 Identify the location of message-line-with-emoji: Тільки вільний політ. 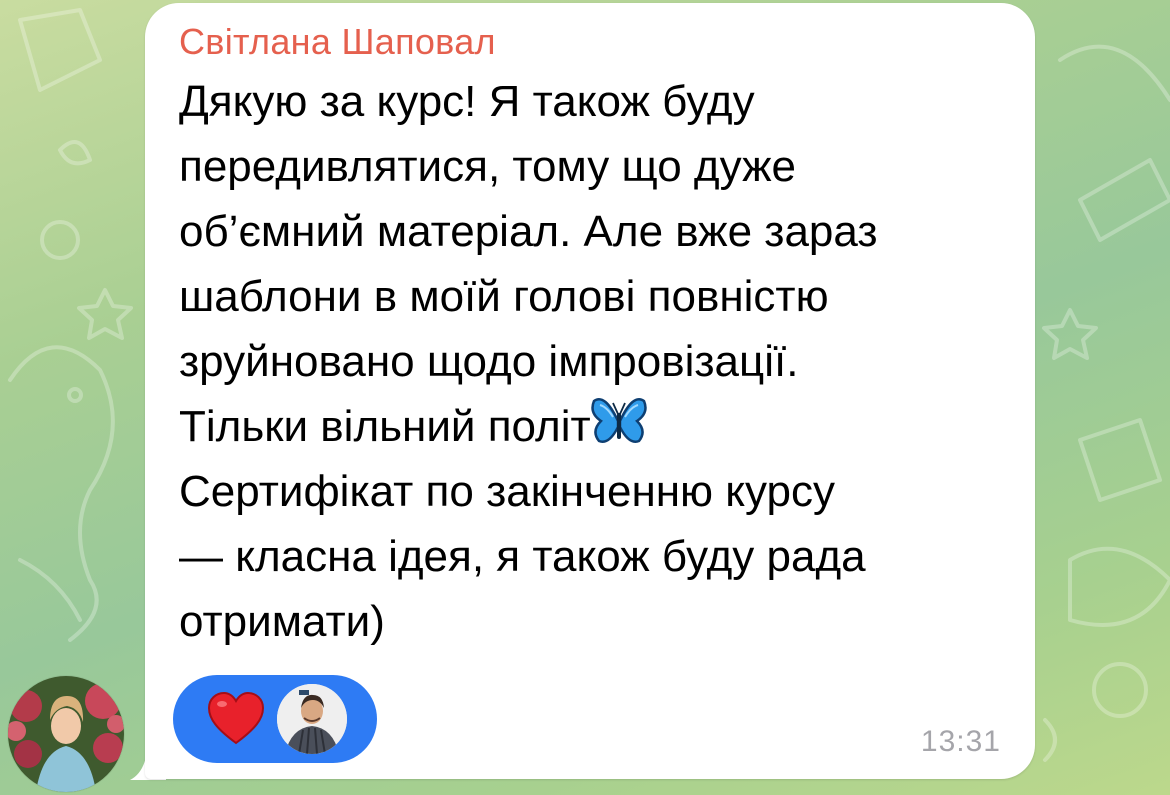
(599, 426).